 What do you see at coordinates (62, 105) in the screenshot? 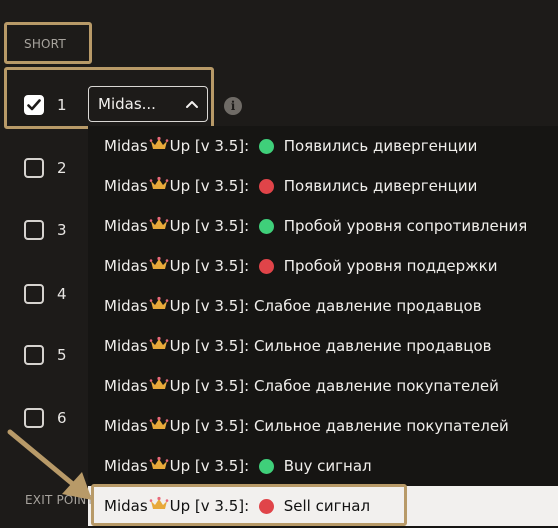
I see `row-number: 1` at bounding box center [62, 105].